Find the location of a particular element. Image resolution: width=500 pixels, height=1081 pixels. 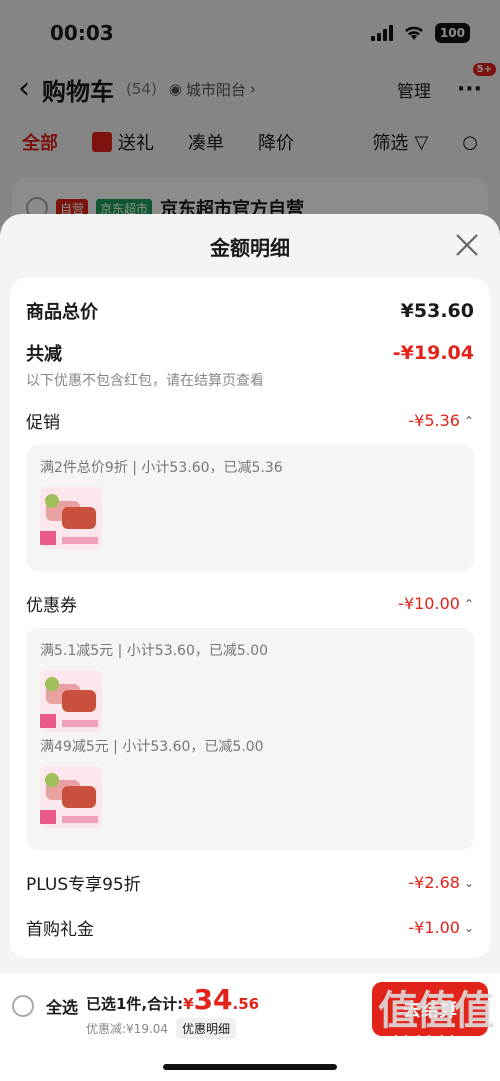

discount-summary: 优惠减:¥19.04 is located at coordinates (127, 1029).